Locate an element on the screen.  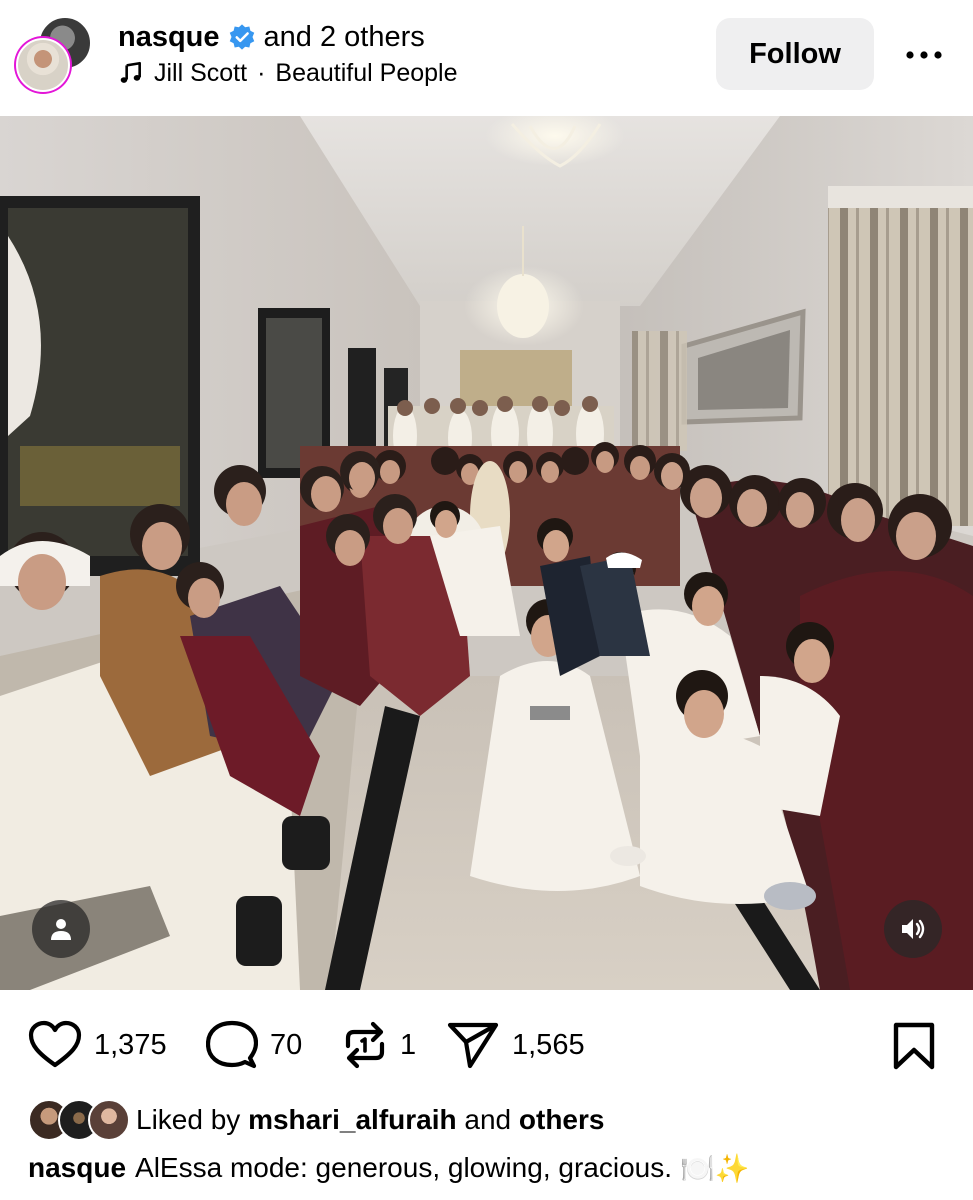
story-ring is located at coordinates (43, 65).